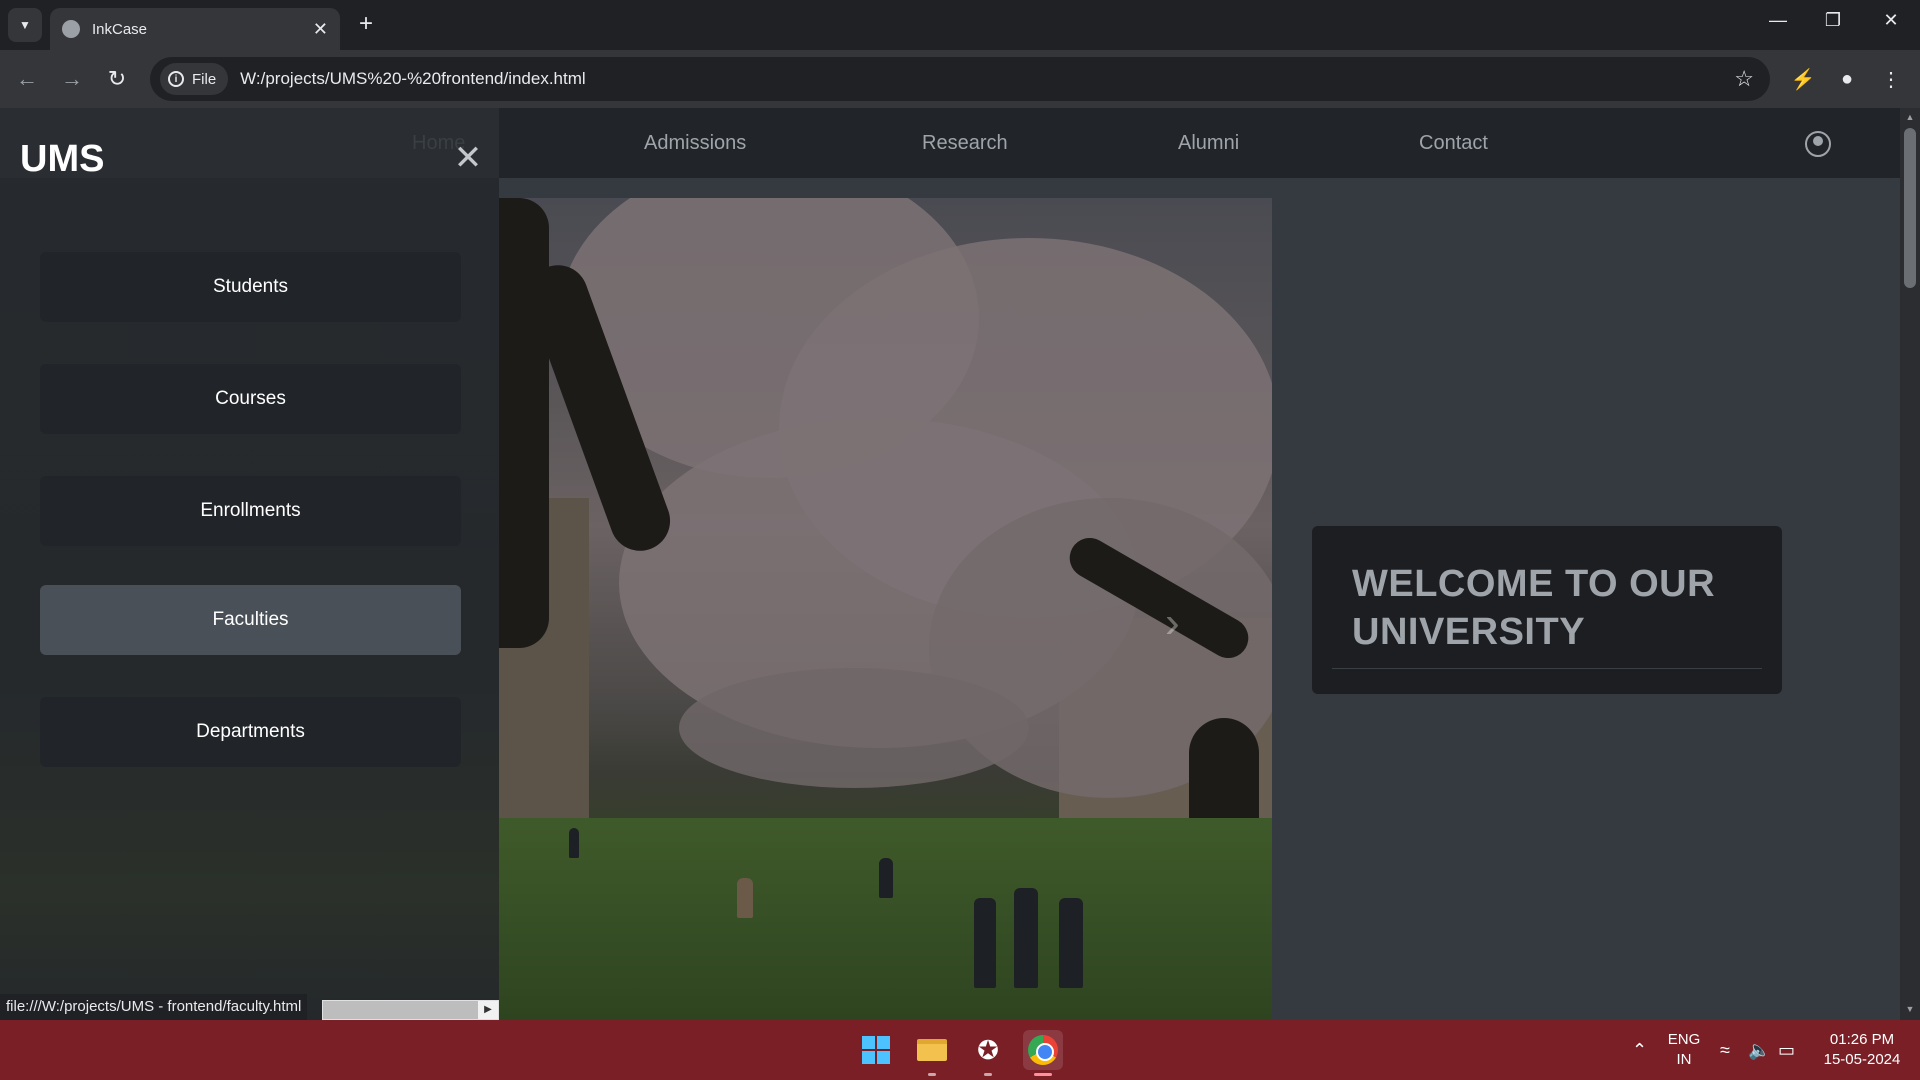  I want to click on ink-app-icon: ✪, so click(988, 1049).